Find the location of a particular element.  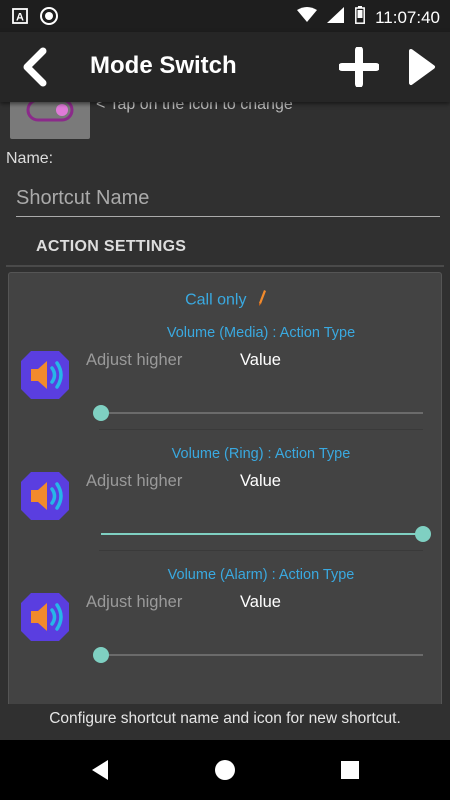

navigation-bar is located at coordinates (225, 770).